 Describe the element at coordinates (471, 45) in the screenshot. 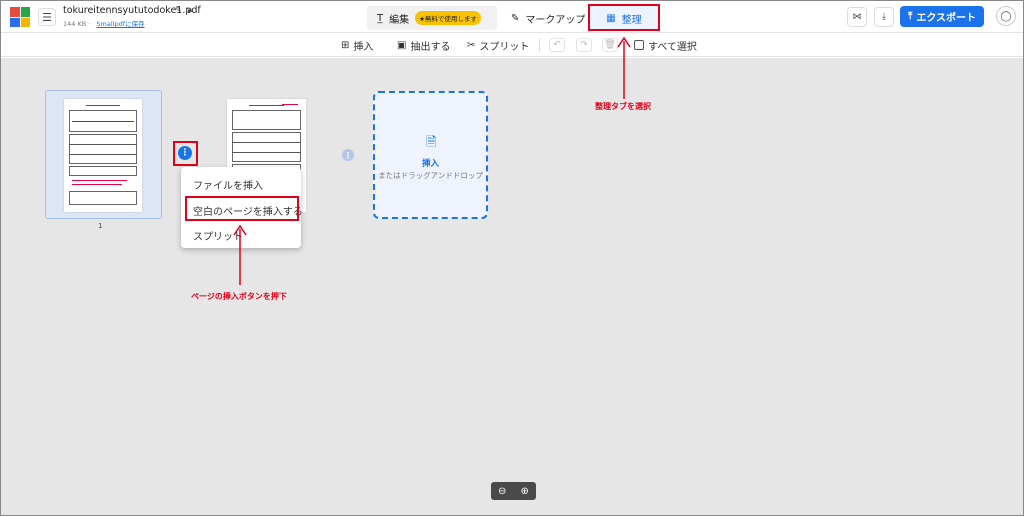

I see `scissors-icon: ✂` at that location.